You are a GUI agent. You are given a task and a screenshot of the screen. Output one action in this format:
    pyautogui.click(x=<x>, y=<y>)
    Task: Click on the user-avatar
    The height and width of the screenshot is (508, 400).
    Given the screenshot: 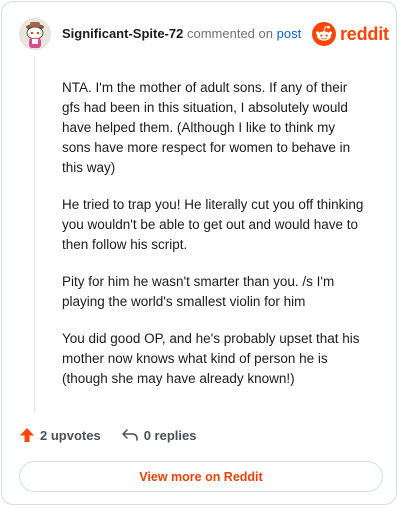 What is the action you would take?
    pyautogui.click(x=35, y=34)
    